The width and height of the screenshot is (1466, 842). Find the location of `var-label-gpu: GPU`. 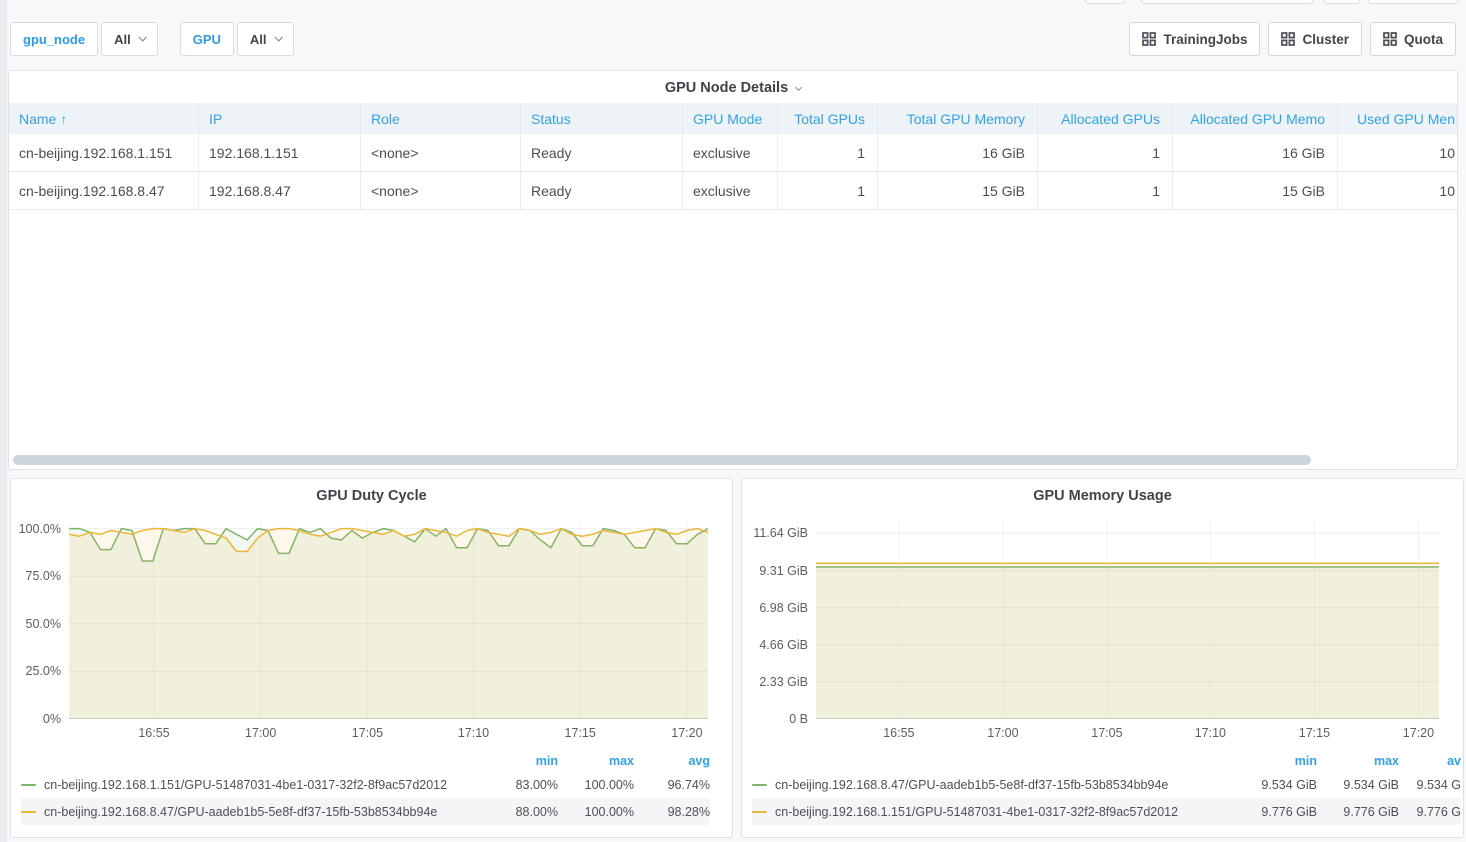

var-label-gpu: GPU is located at coordinates (206, 39).